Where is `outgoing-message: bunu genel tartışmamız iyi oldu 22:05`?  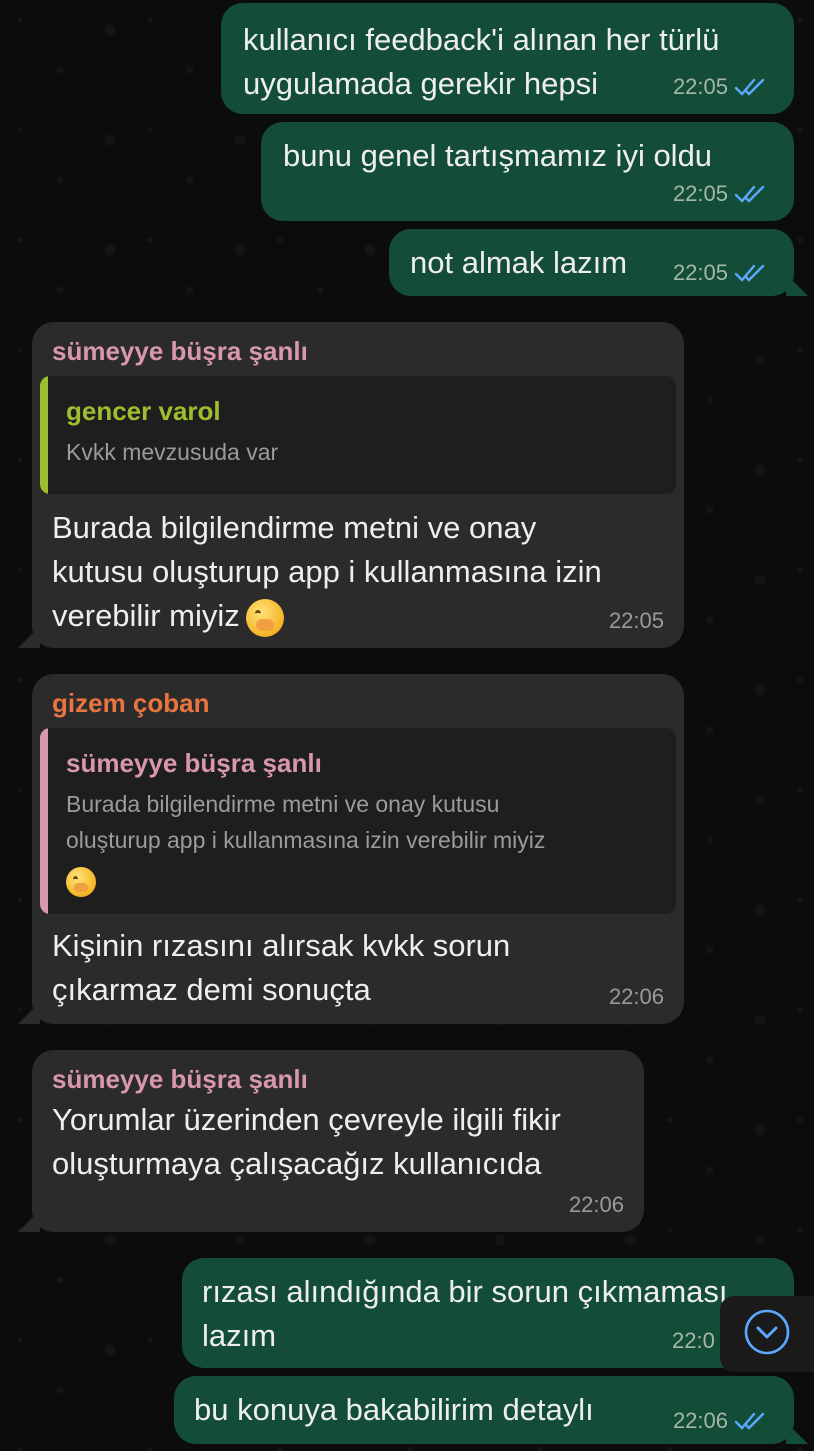 outgoing-message: bunu genel tartışmamız iyi oldu 22:05 is located at coordinates (527, 171).